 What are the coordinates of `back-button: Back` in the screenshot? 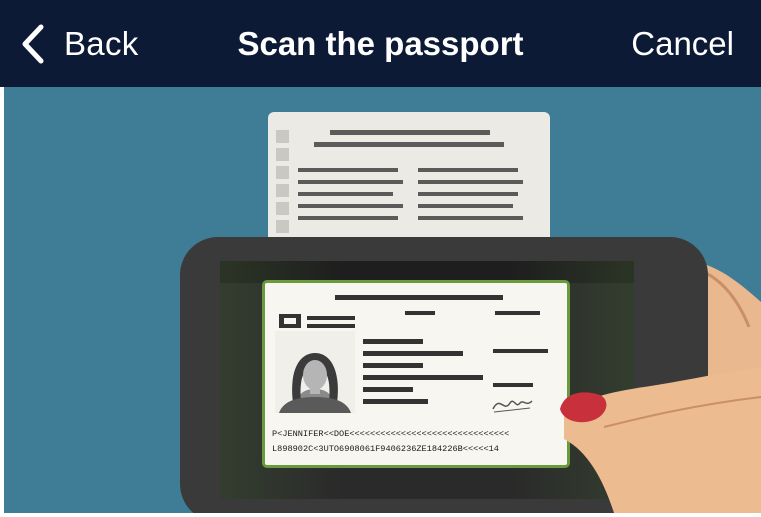 It's located at (79, 44).